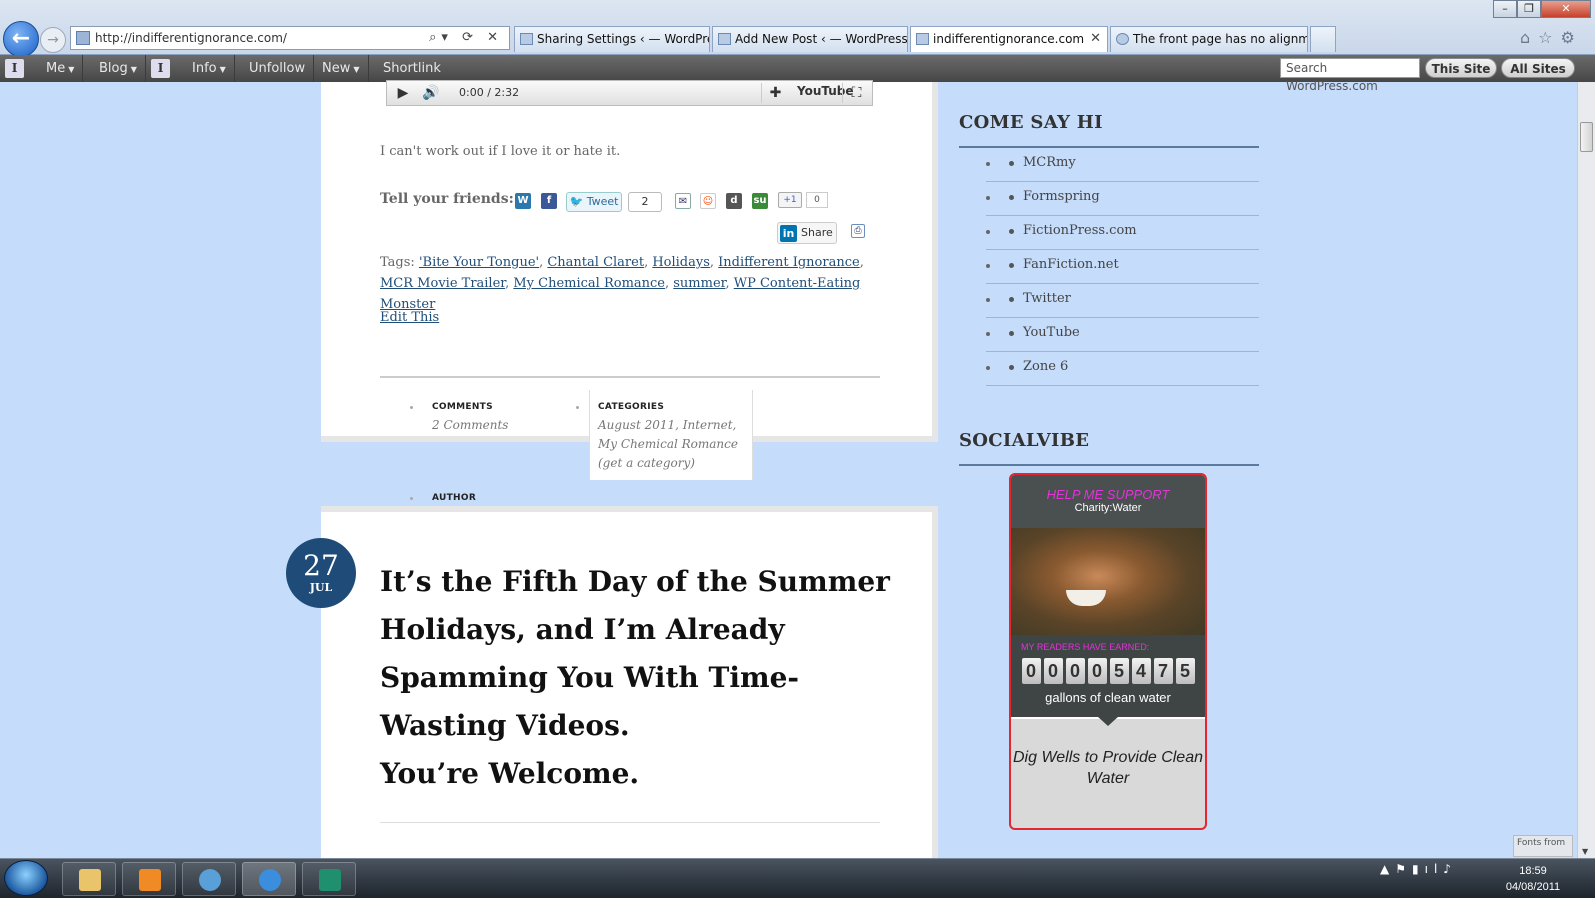 Image resolution: width=1595 pixels, height=898 pixels. What do you see at coordinates (594, 202) in the screenshot?
I see `tweet-button: 🐦 Tweet` at bounding box center [594, 202].